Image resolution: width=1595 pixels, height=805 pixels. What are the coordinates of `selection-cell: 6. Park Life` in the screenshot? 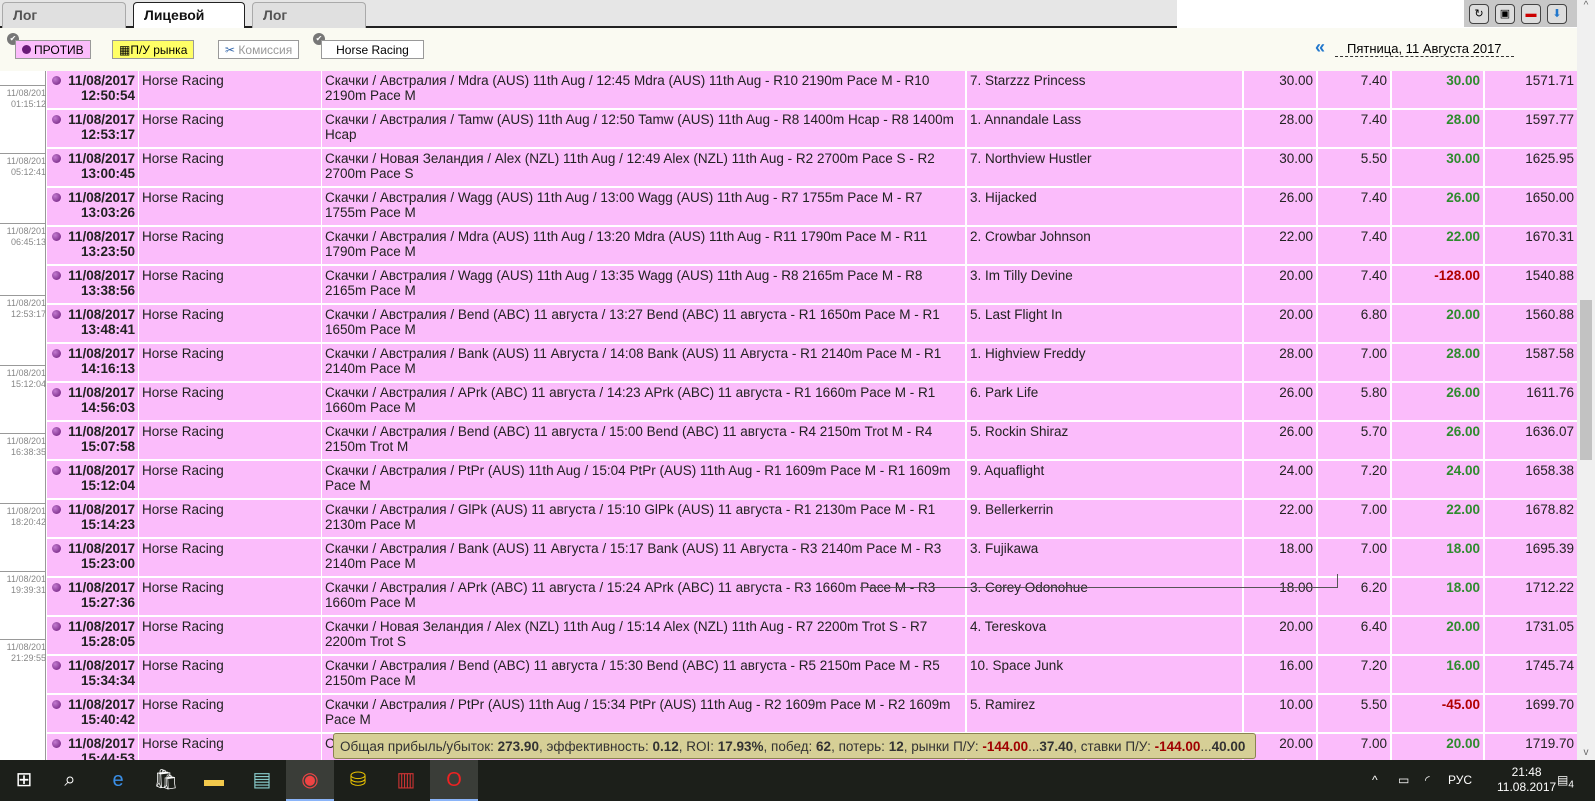 It's located at (1104, 401).